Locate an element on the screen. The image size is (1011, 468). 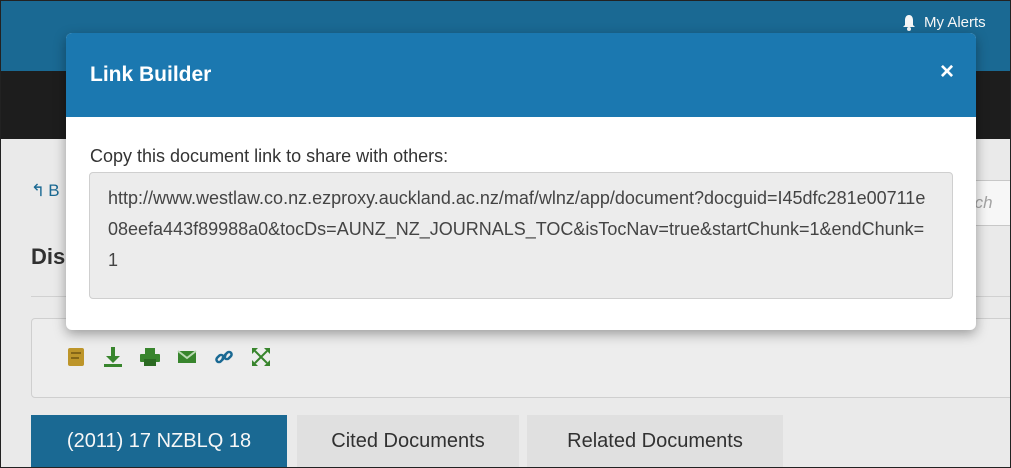
modal-title: Link Builder is located at coordinates (151, 74).